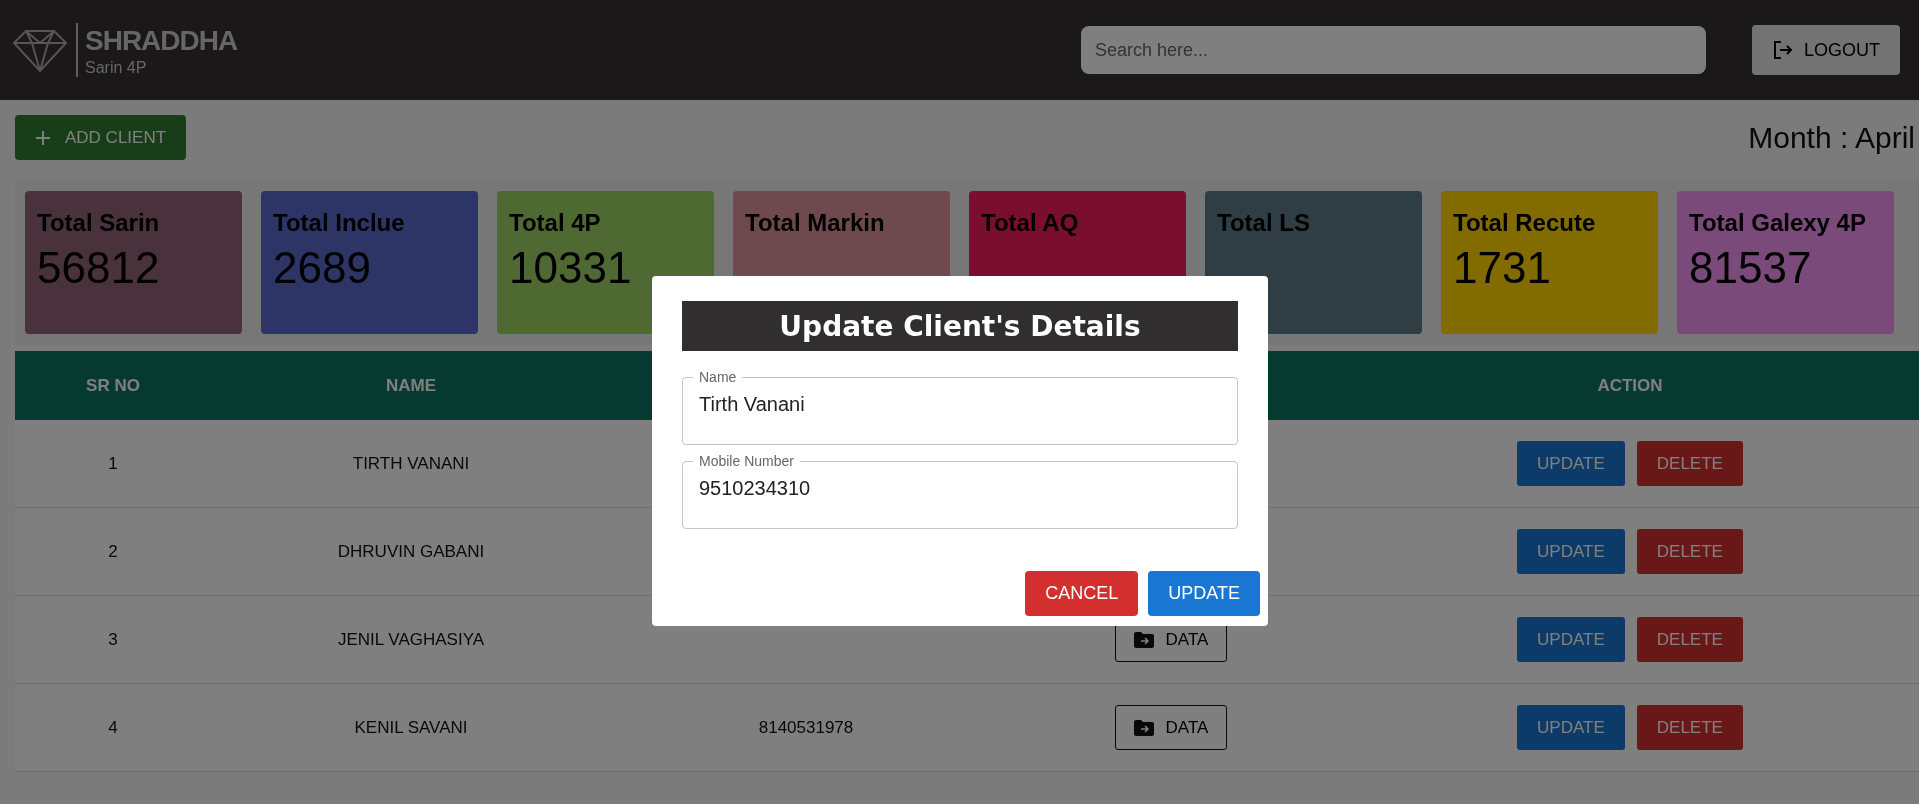 Image resolution: width=1919 pixels, height=804 pixels. What do you see at coordinates (113, 639) in the screenshot?
I see `table-cell: 3` at bounding box center [113, 639].